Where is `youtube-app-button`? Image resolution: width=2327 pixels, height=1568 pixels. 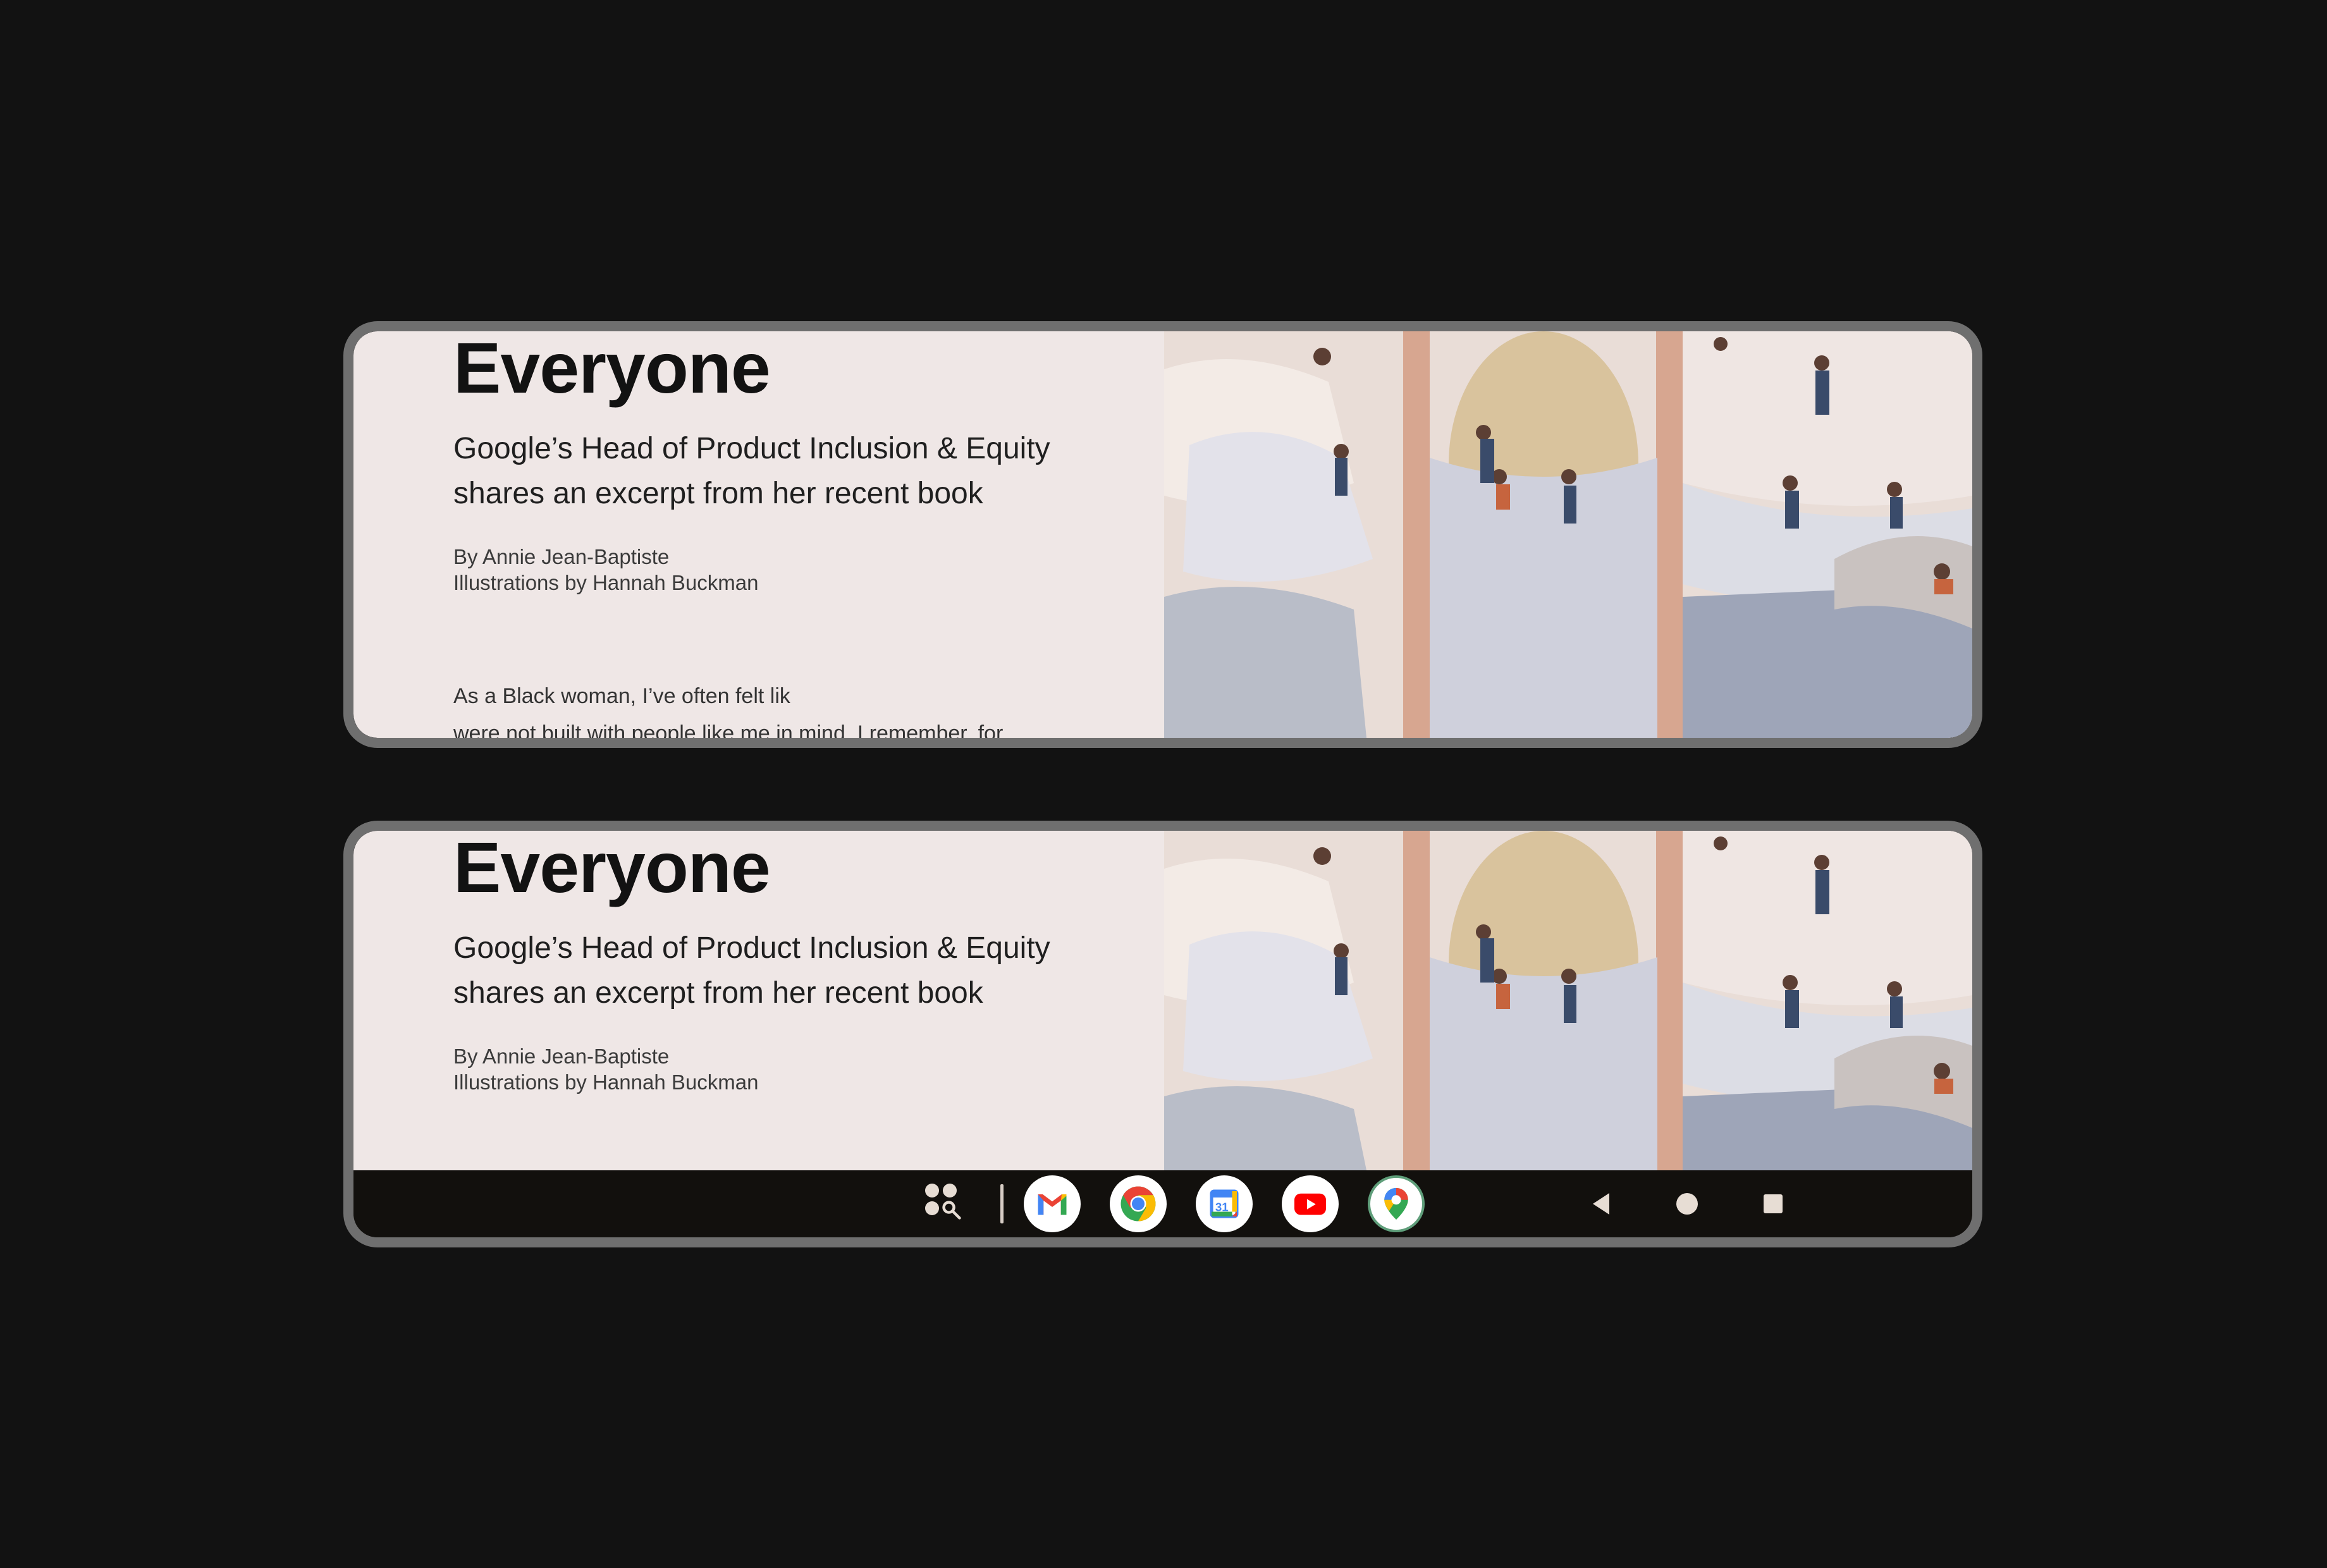 youtube-app-button is located at coordinates (1311, 1203).